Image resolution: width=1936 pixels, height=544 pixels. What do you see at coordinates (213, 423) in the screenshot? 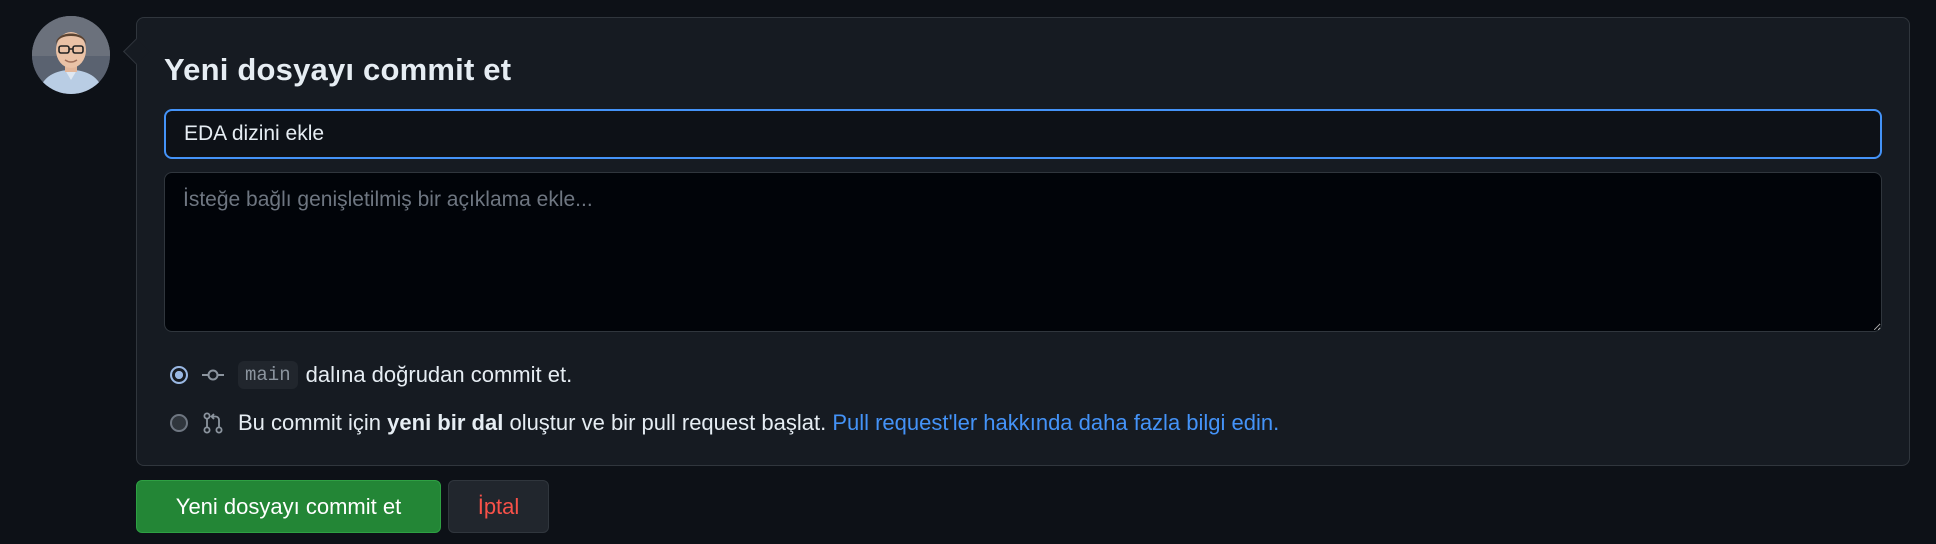
I see `git-pull-request-icon` at bounding box center [213, 423].